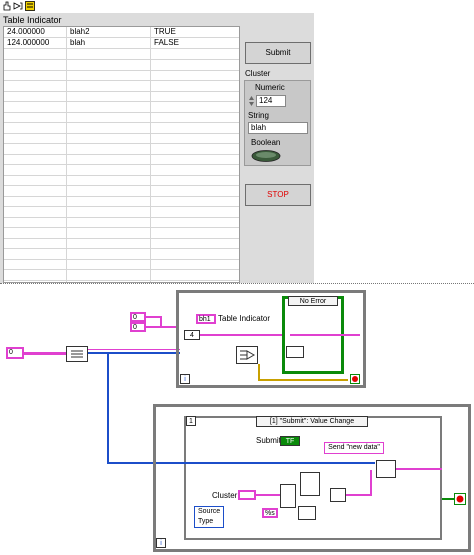 Image resolution: width=474 pixels, height=555 pixels. What do you see at coordinates (32, 20) in the screenshot?
I see `table-indicator-caption: Table Indicator` at bounding box center [32, 20].